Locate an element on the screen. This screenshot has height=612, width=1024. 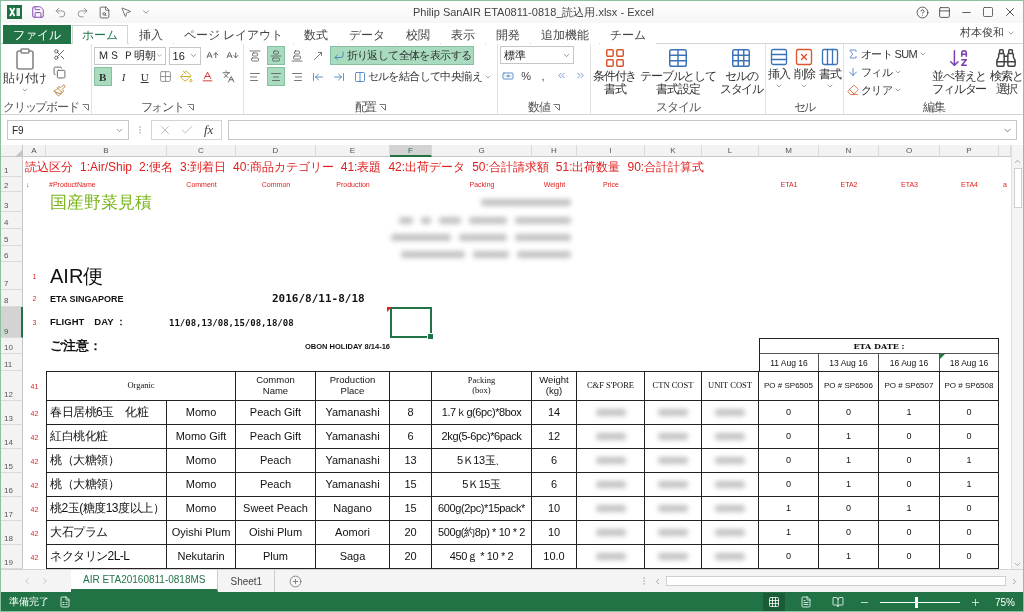
italic-button: I is located at coordinates (123, 76).